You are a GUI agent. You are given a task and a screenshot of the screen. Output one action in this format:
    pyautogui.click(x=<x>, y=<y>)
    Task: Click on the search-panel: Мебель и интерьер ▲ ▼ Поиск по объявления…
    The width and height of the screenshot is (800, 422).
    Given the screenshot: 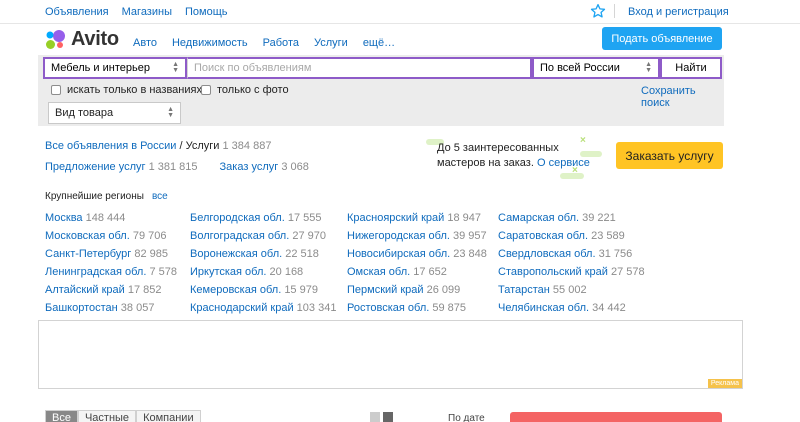 What is the action you would take?
    pyautogui.click(x=381, y=90)
    